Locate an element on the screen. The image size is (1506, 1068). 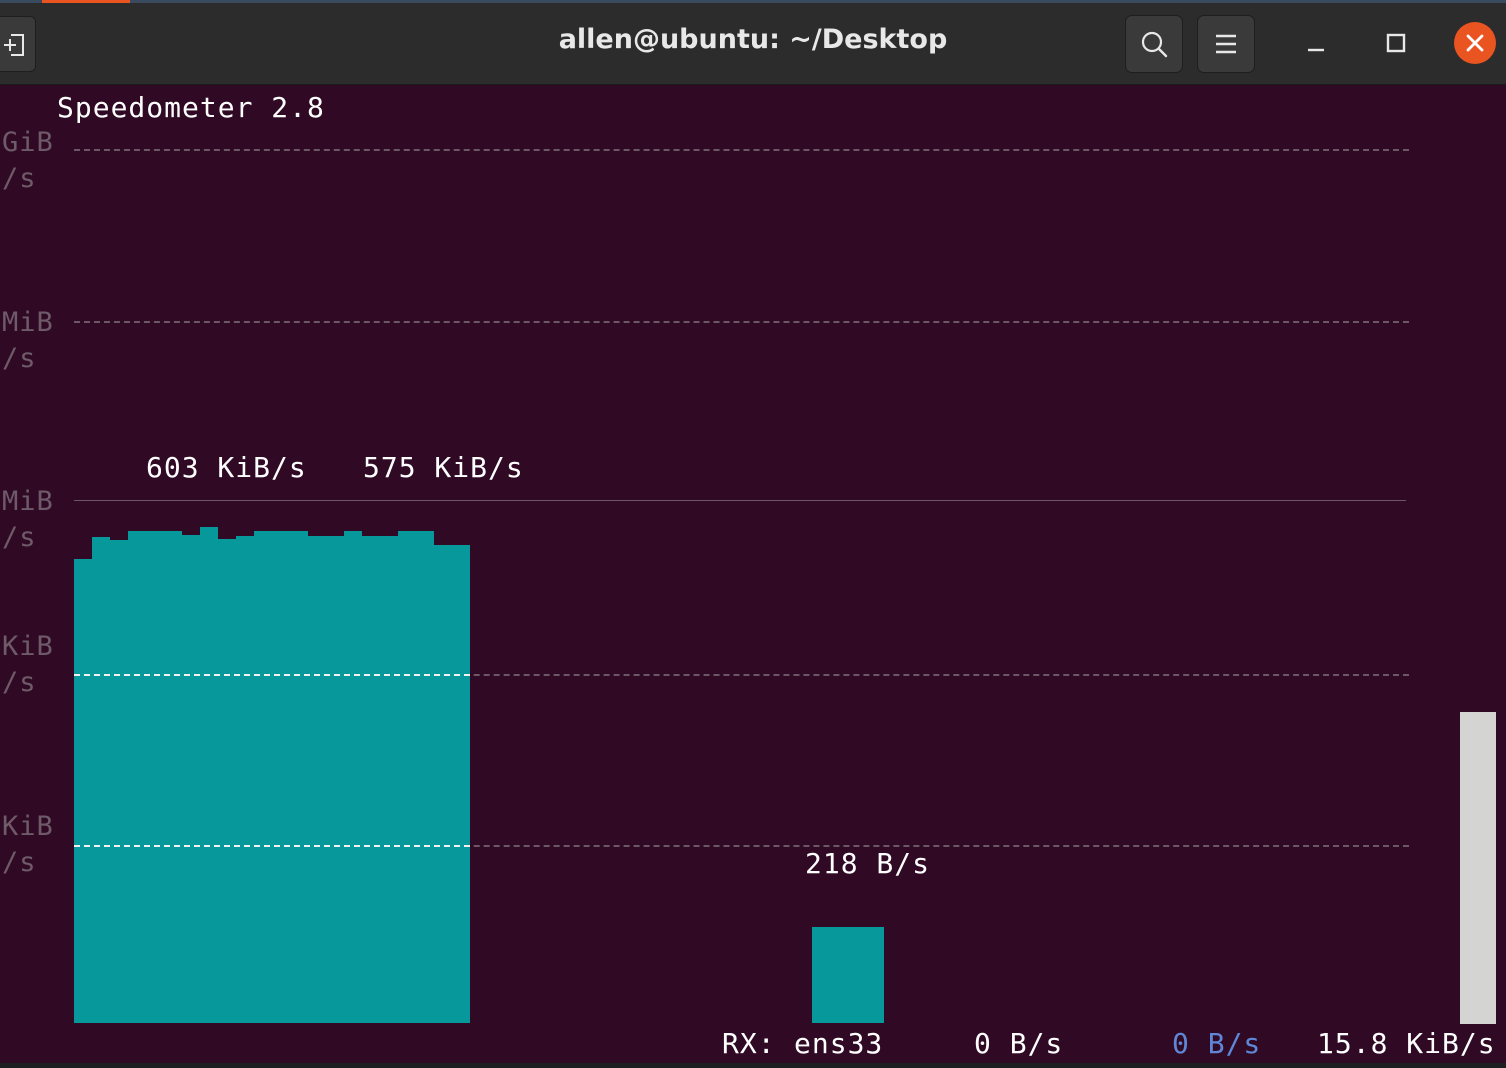
hamburger-icon is located at coordinates (1226, 44).